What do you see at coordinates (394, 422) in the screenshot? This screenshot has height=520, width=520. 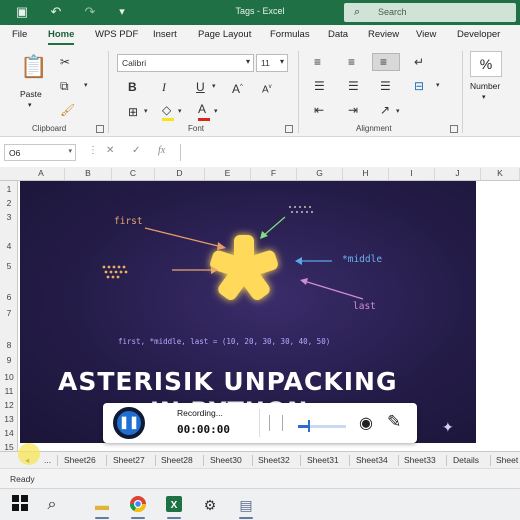 I see `pen-icon: ✎` at bounding box center [394, 422].